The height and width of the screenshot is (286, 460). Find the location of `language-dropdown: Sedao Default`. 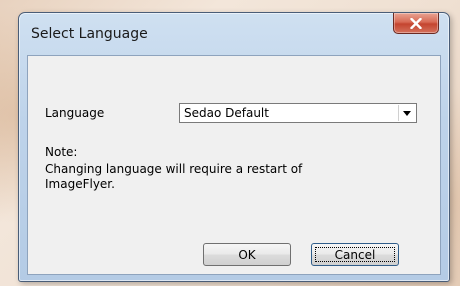

language-dropdown: Sedao Default is located at coordinates (298, 113).